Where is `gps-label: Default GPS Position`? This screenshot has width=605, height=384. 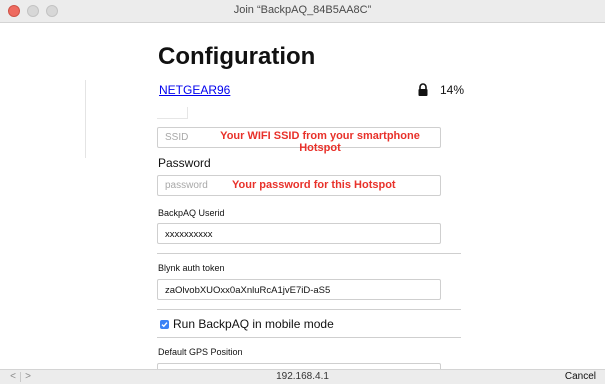 gps-label: Default GPS Position is located at coordinates (200, 352).